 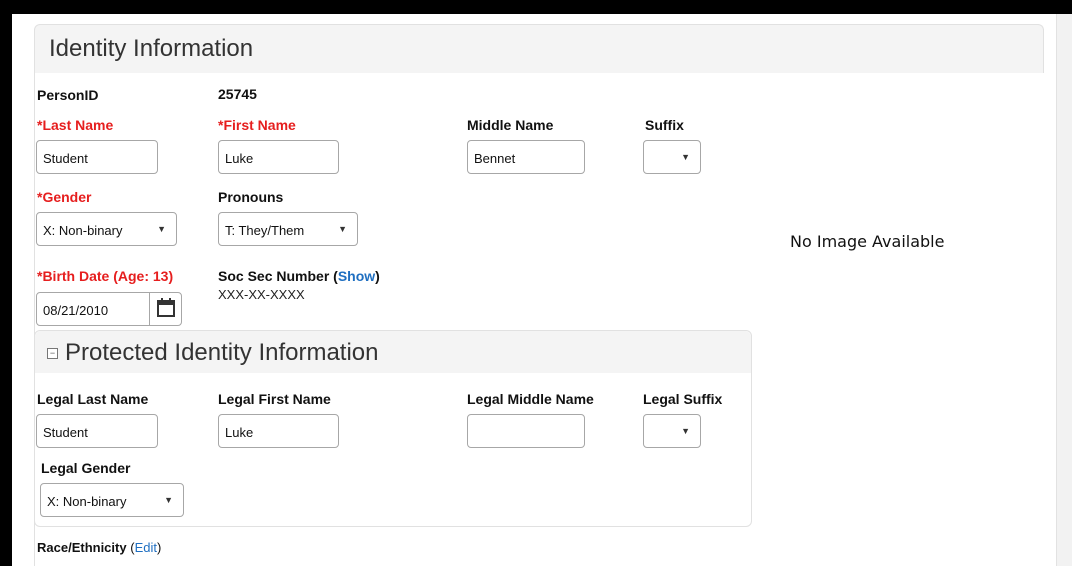 What do you see at coordinates (265, 230) in the screenshot?
I see `pronouns-value: T: They/Them` at bounding box center [265, 230].